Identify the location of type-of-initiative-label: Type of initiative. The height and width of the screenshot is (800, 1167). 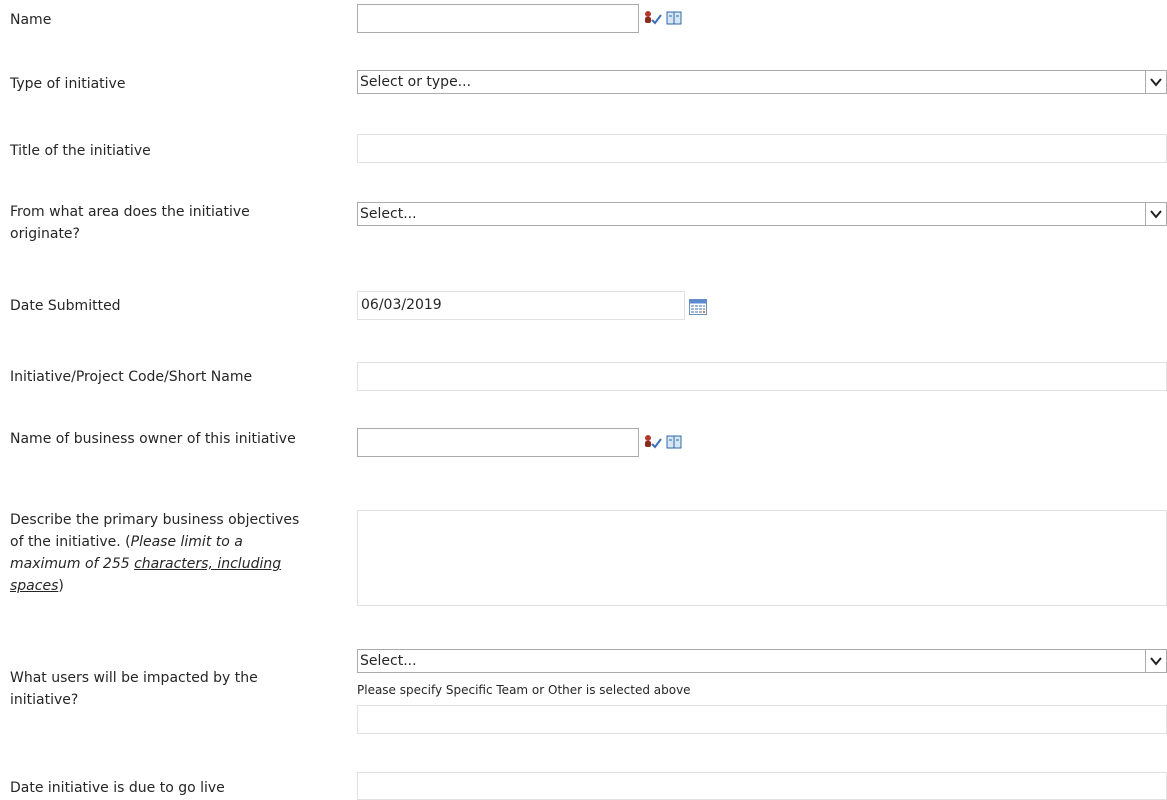
(68, 84).